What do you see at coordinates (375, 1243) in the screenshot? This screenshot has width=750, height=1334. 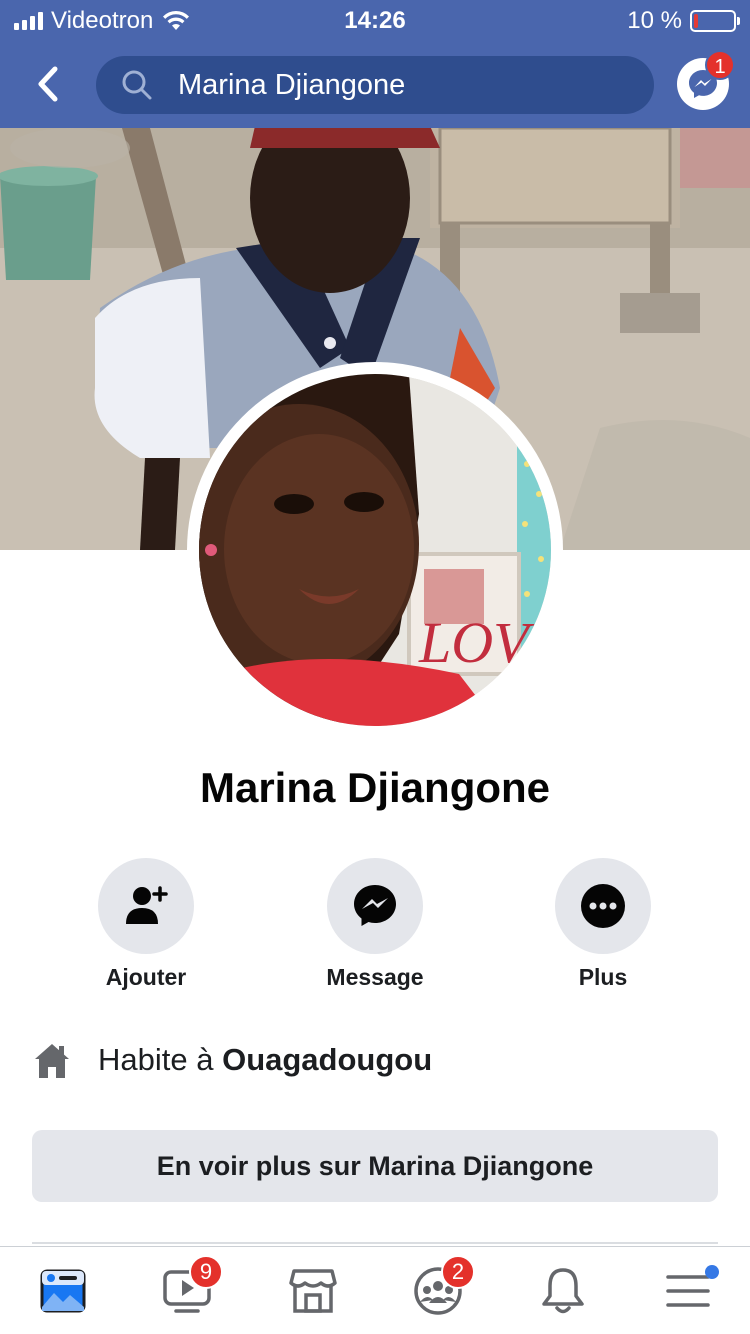 I see `divider` at bounding box center [375, 1243].